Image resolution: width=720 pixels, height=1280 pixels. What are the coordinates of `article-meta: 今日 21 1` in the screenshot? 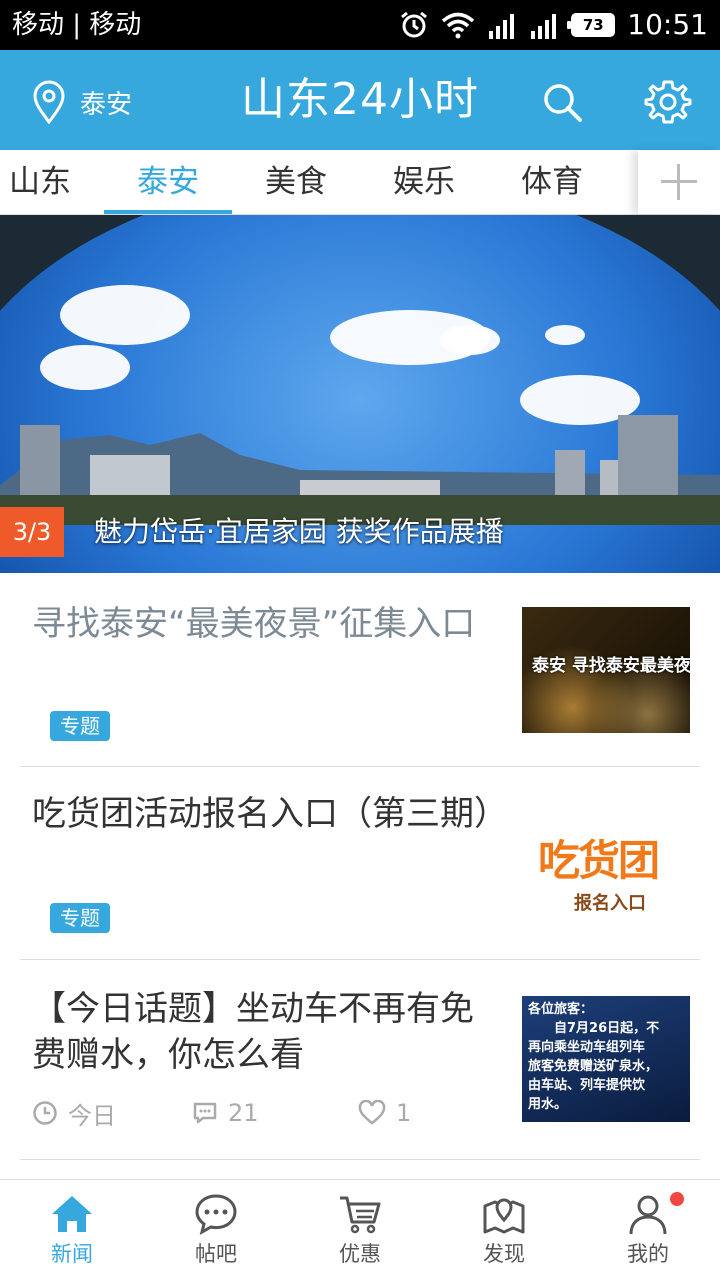 It's located at (221, 1113).